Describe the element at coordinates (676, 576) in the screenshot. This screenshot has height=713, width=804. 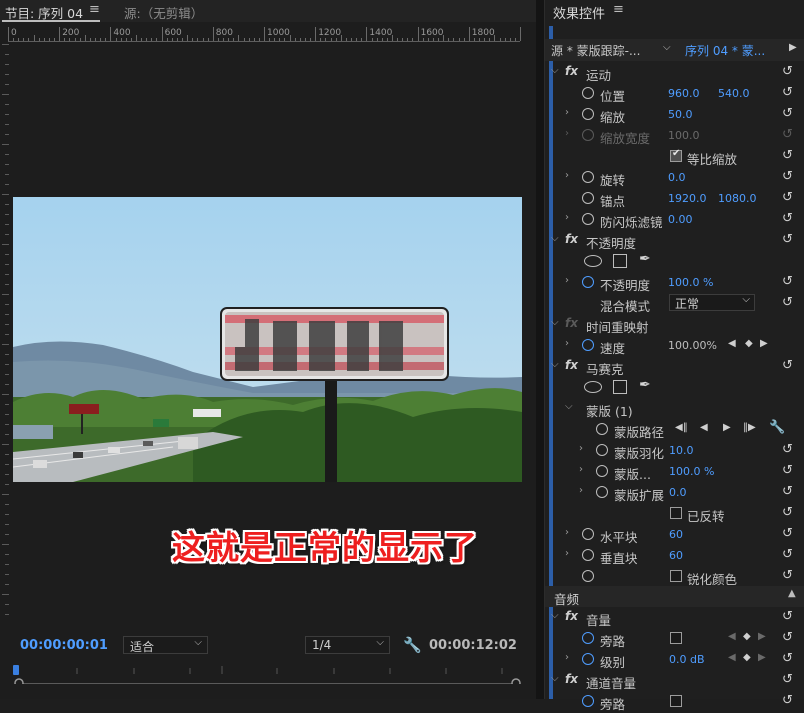
I see `sharpen-colors-checkbox` at that location.